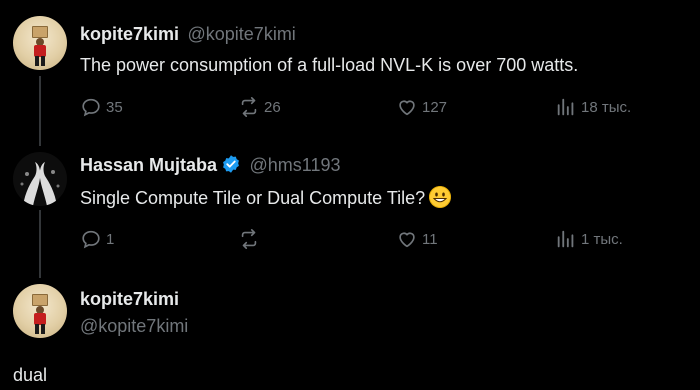 The height and width of the screenshot is (390, 700). I want to click on like-count: 11, so click(430, 239).